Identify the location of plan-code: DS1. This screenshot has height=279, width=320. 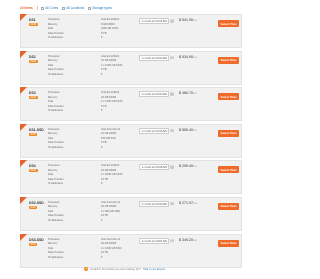
(32, 20).